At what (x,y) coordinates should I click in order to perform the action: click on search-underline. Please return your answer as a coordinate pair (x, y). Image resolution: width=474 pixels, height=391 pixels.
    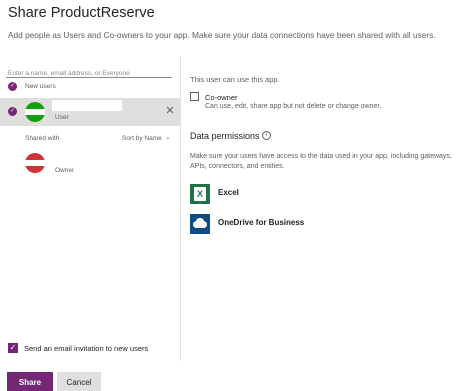
    Looking at the image, I should click on (89, 77).